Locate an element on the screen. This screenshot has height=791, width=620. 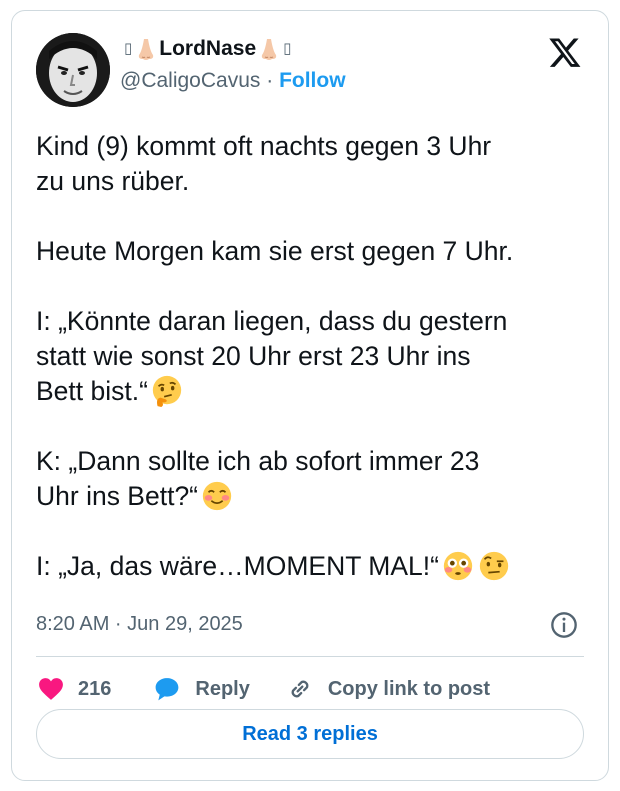
handle-row: @CaligoCavus · Follow is located at coordinates (233, 81).